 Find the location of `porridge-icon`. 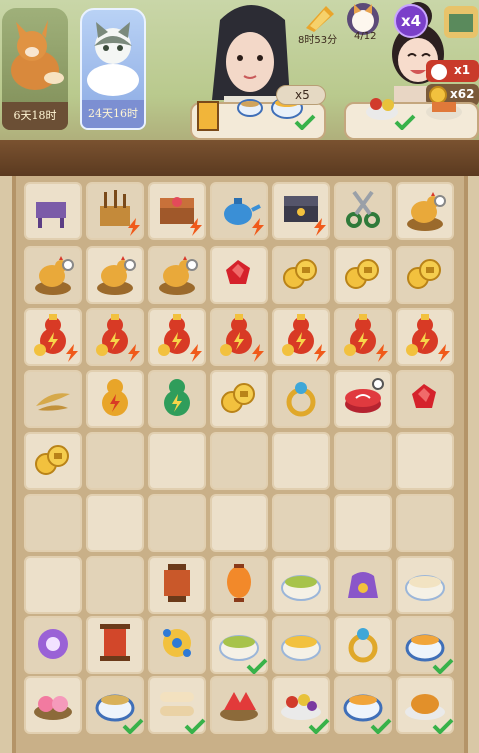

porridge-icon is located at coordinates (425, 585).